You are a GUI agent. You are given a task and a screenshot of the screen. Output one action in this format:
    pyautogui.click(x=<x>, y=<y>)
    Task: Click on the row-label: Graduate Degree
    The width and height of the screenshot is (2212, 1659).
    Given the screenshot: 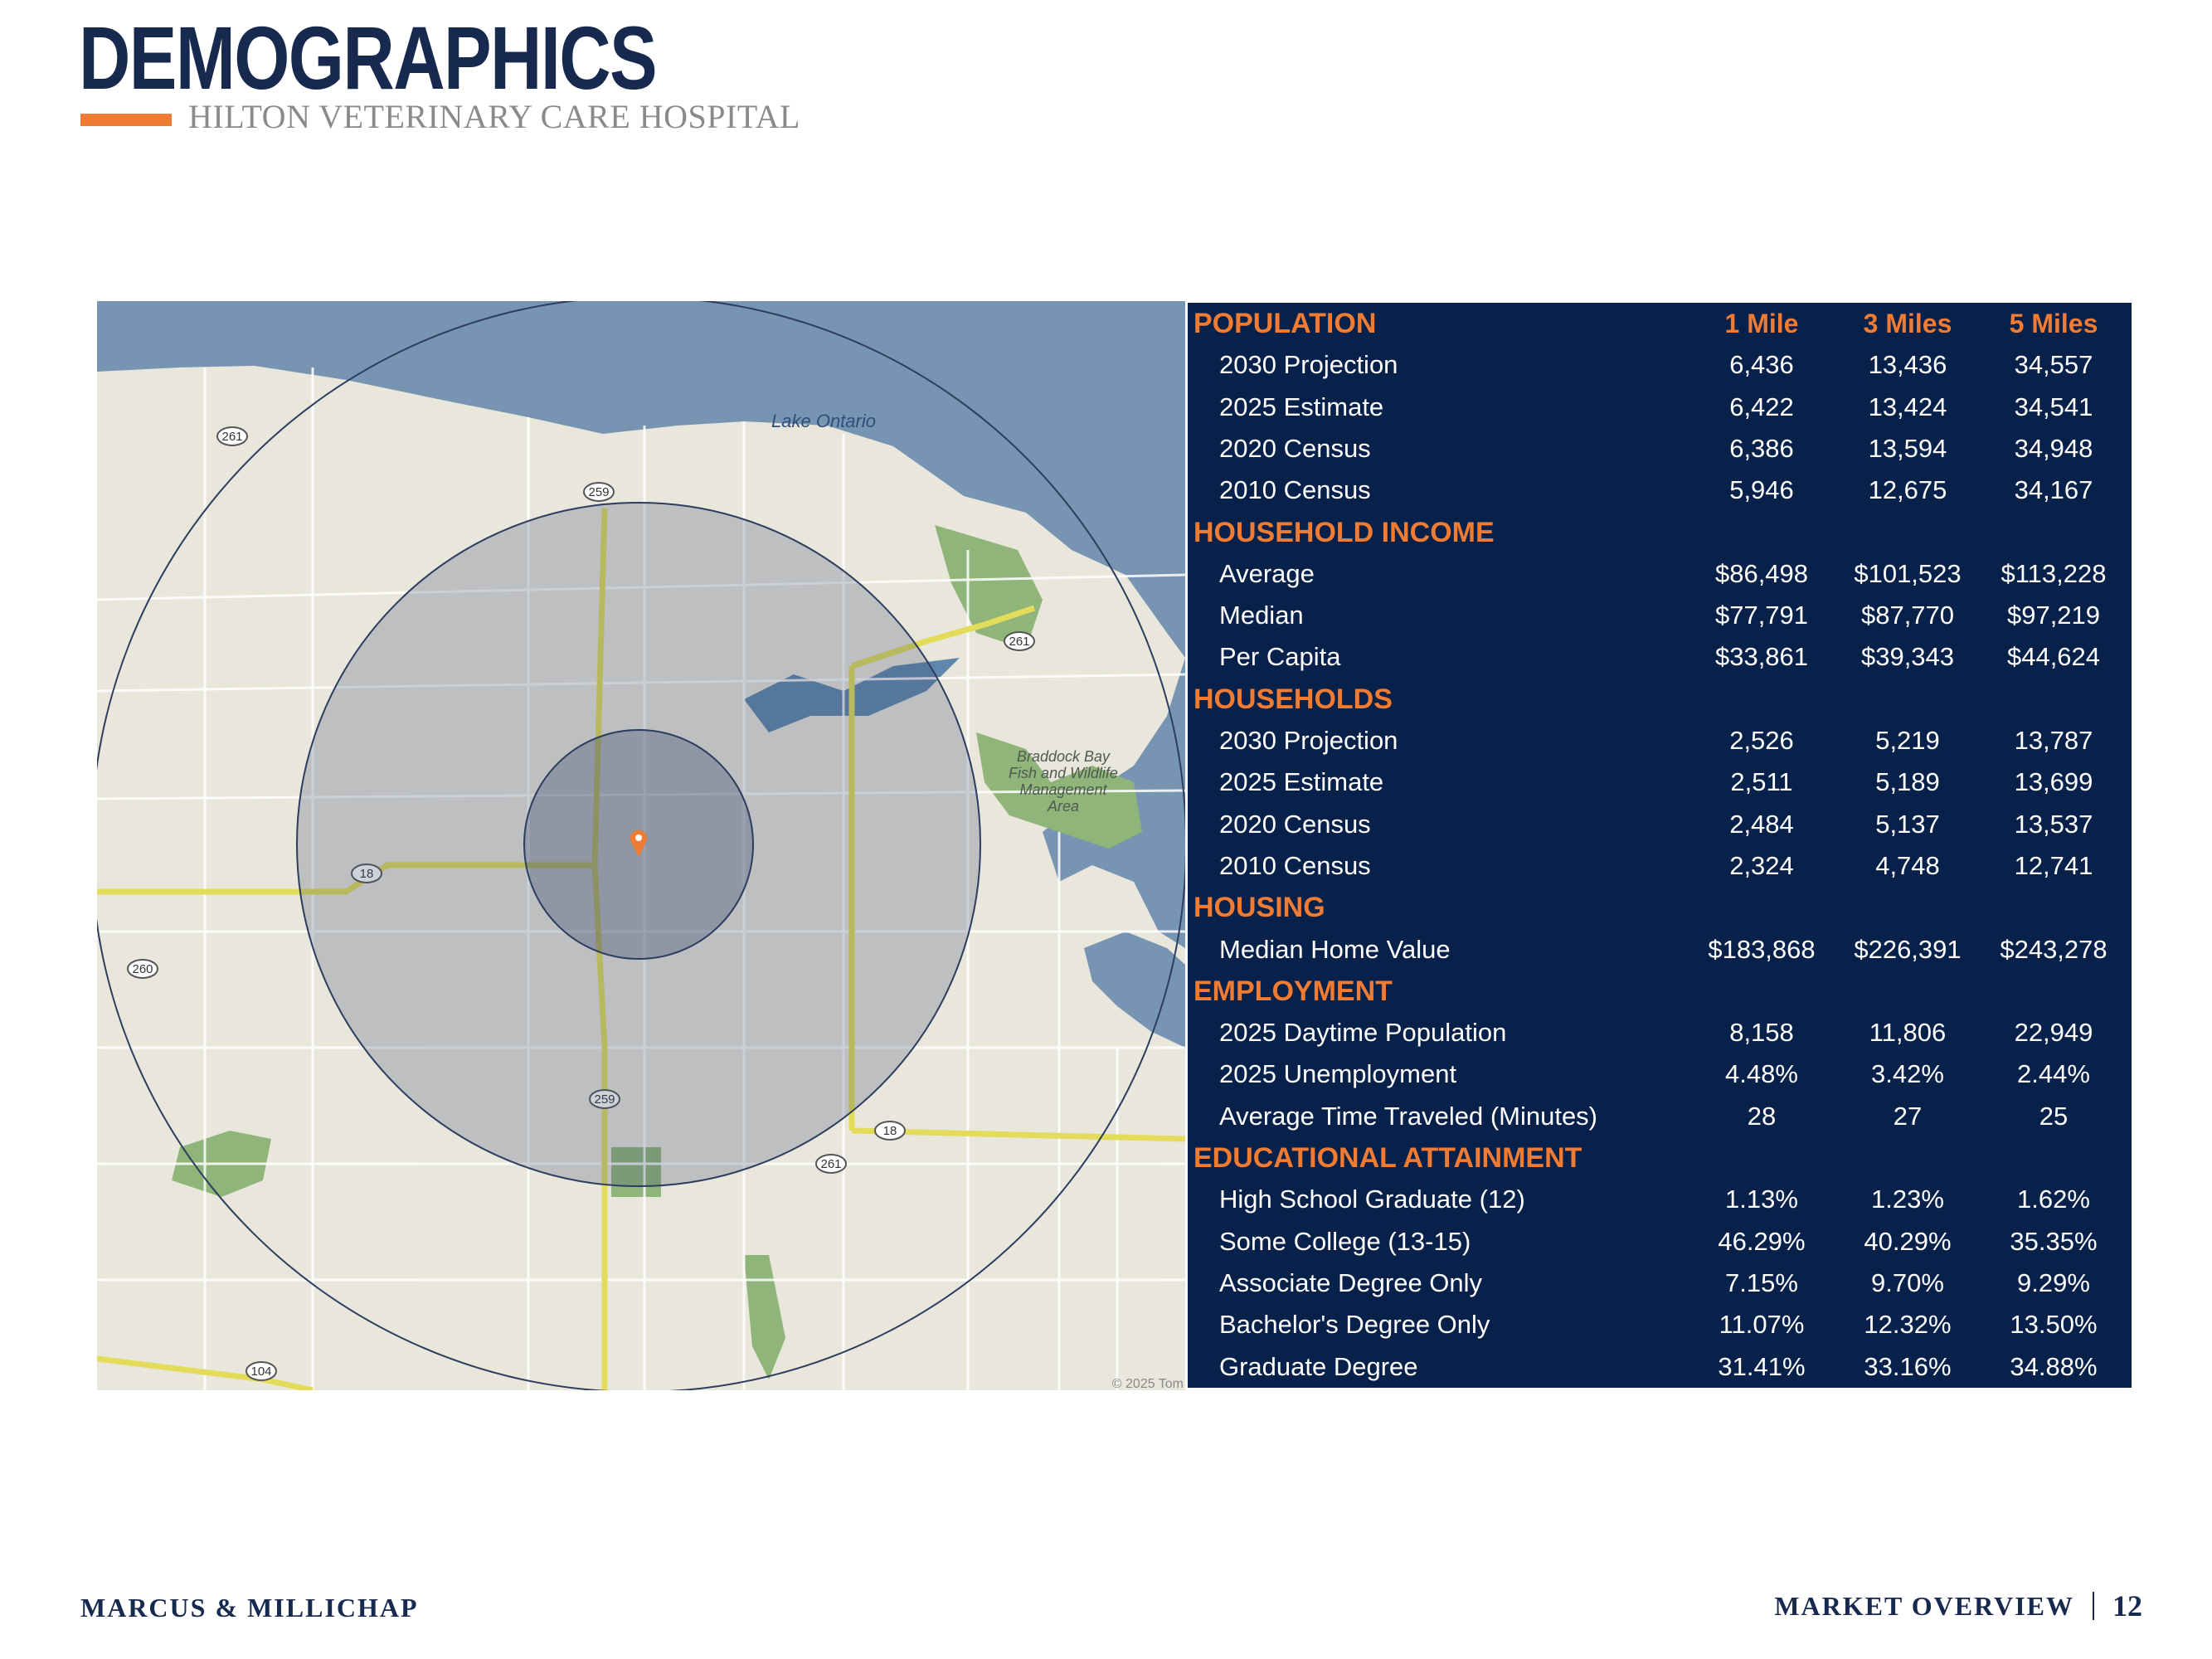 What is the action you would take?
    pyautogui.click(x=1319, y=1366)
    